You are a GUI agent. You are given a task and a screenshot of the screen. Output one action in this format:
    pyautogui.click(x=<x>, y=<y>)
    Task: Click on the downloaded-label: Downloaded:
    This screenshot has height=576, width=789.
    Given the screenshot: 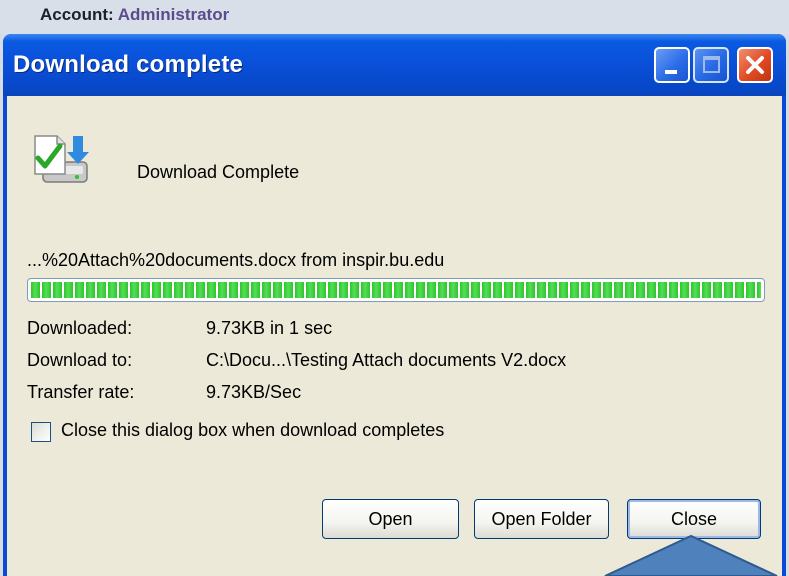 What is the action you would take?
    pyautogui.click(x=80, y=328)
    